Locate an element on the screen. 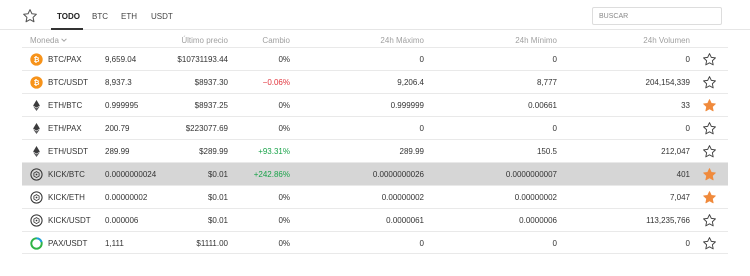 This screenshot has height=276, width=750. volume-value: 212,047 is located at coordinates (675, 151).